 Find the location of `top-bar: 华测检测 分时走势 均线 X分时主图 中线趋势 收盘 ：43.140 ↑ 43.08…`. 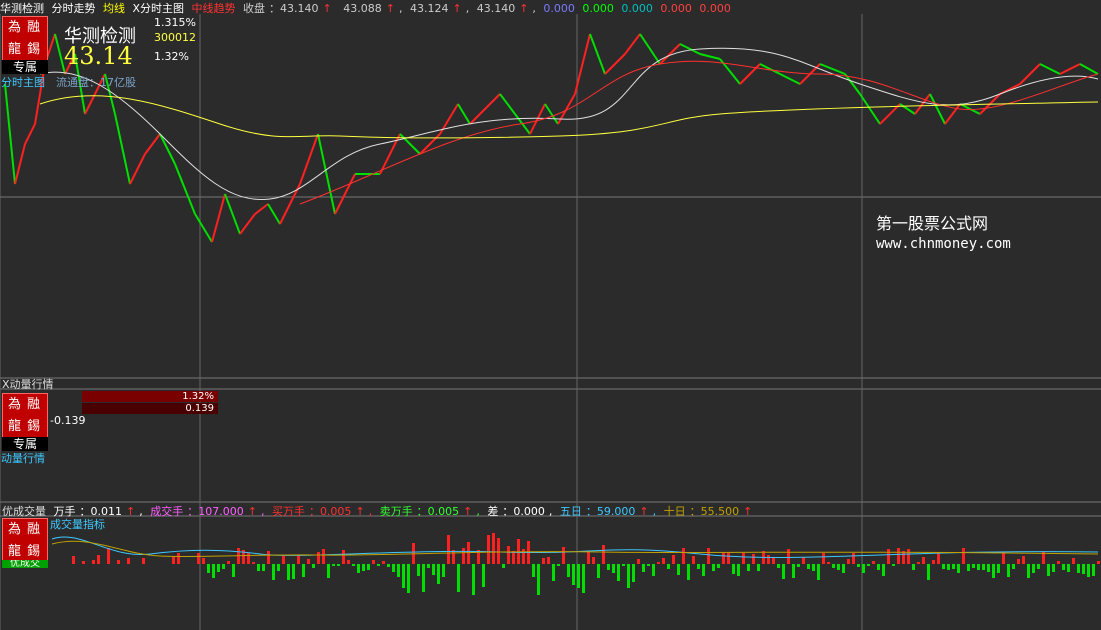

top-bar: 华测检测 分时走势 均线 X分时主图 中线趋势 收盘 ：43.140 ↑ 43.08… is located at coordinates (550, 7).